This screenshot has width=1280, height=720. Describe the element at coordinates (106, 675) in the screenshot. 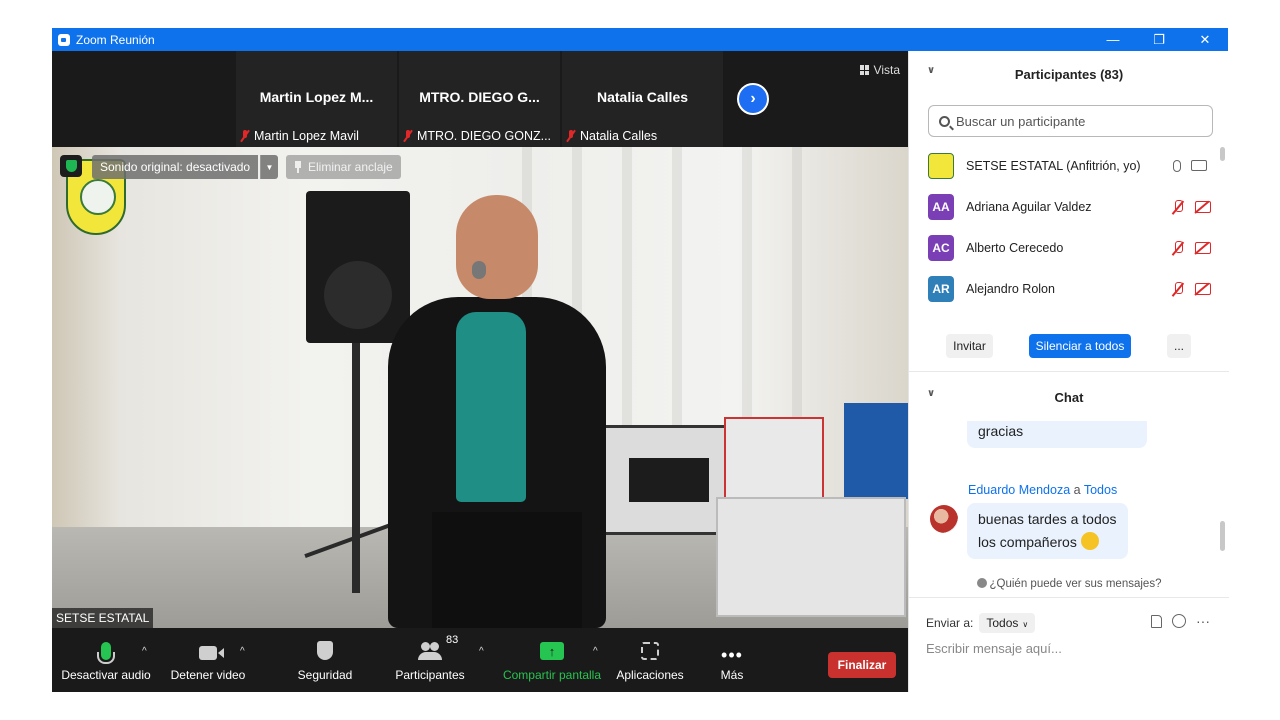

I see `mute-audio-label: Desactivar audio` at that location.